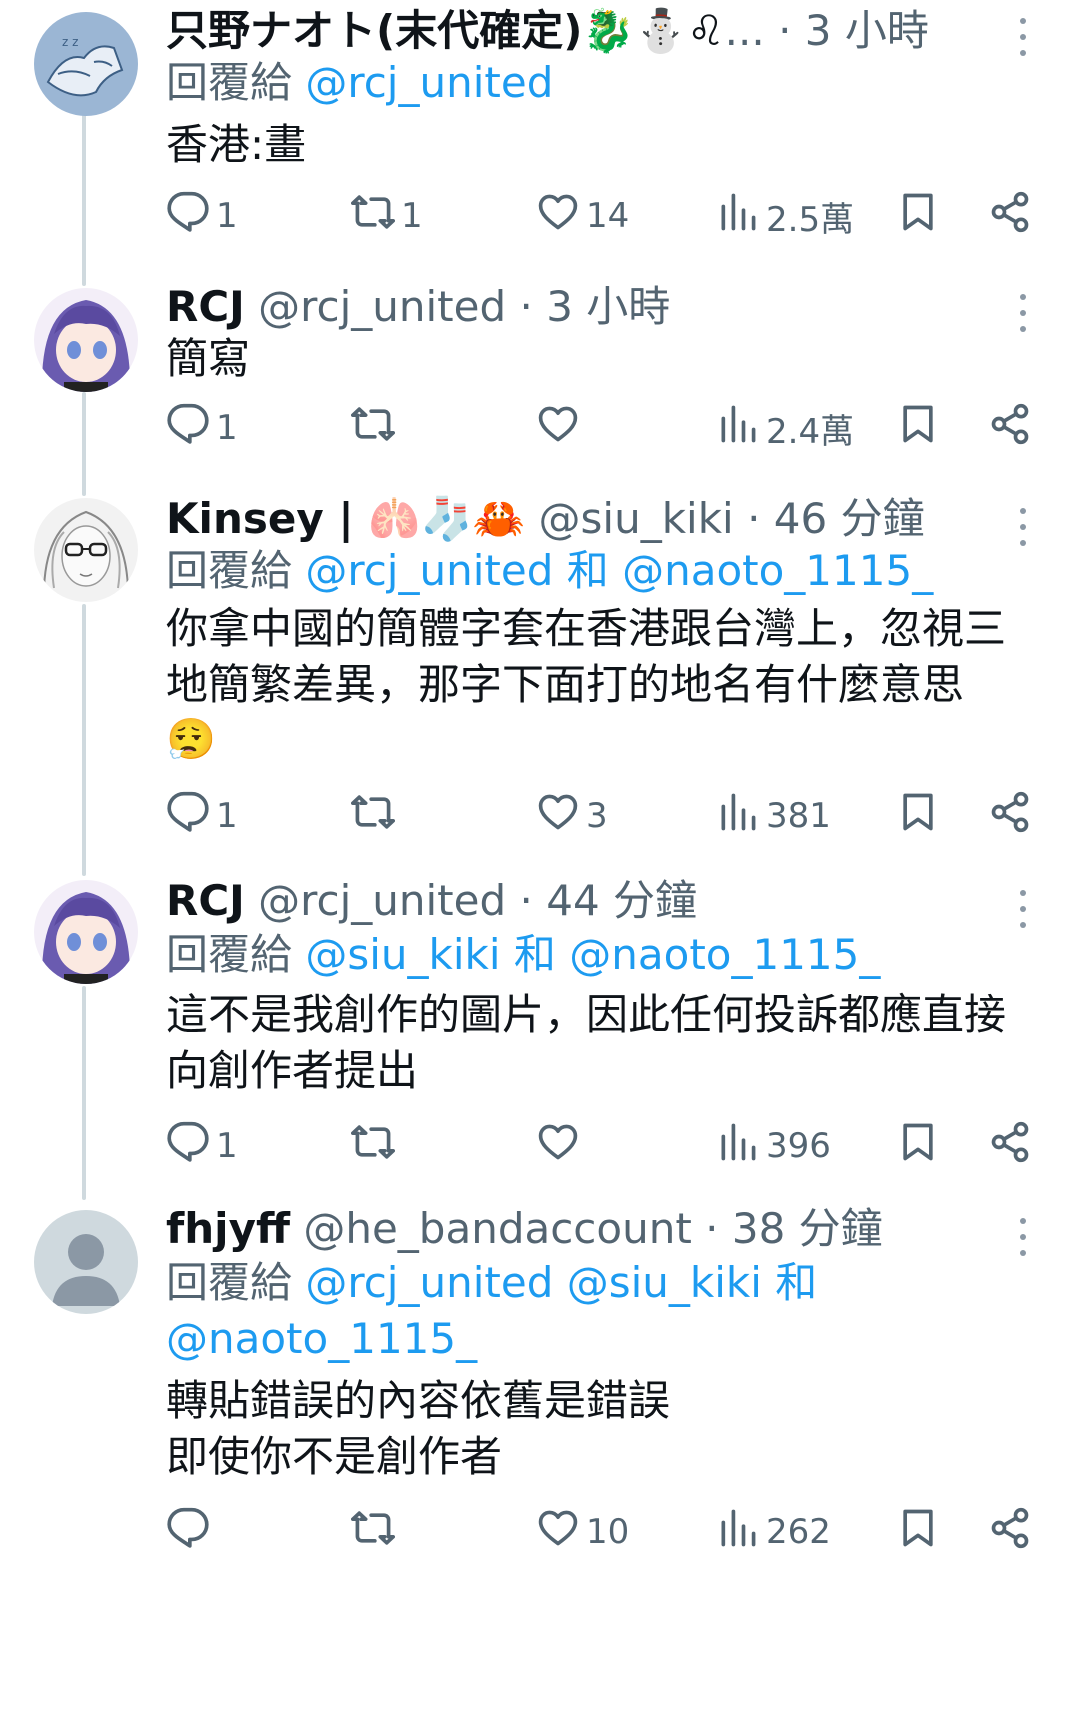 The width and height of the screenshot is (1080, 1730). I want to click on views-button: 381, so click(773, 816).